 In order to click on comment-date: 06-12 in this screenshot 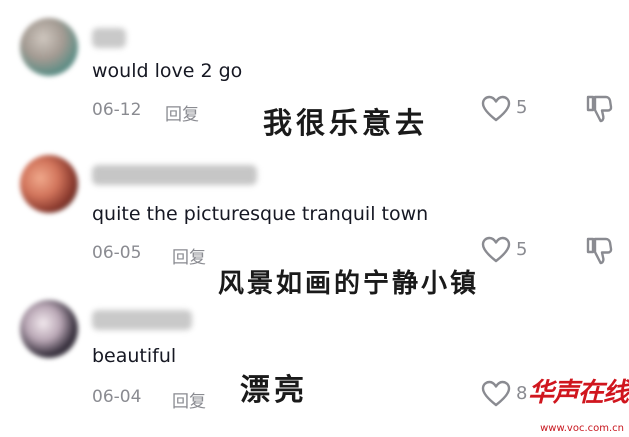, I will do `click(117, 110)`.